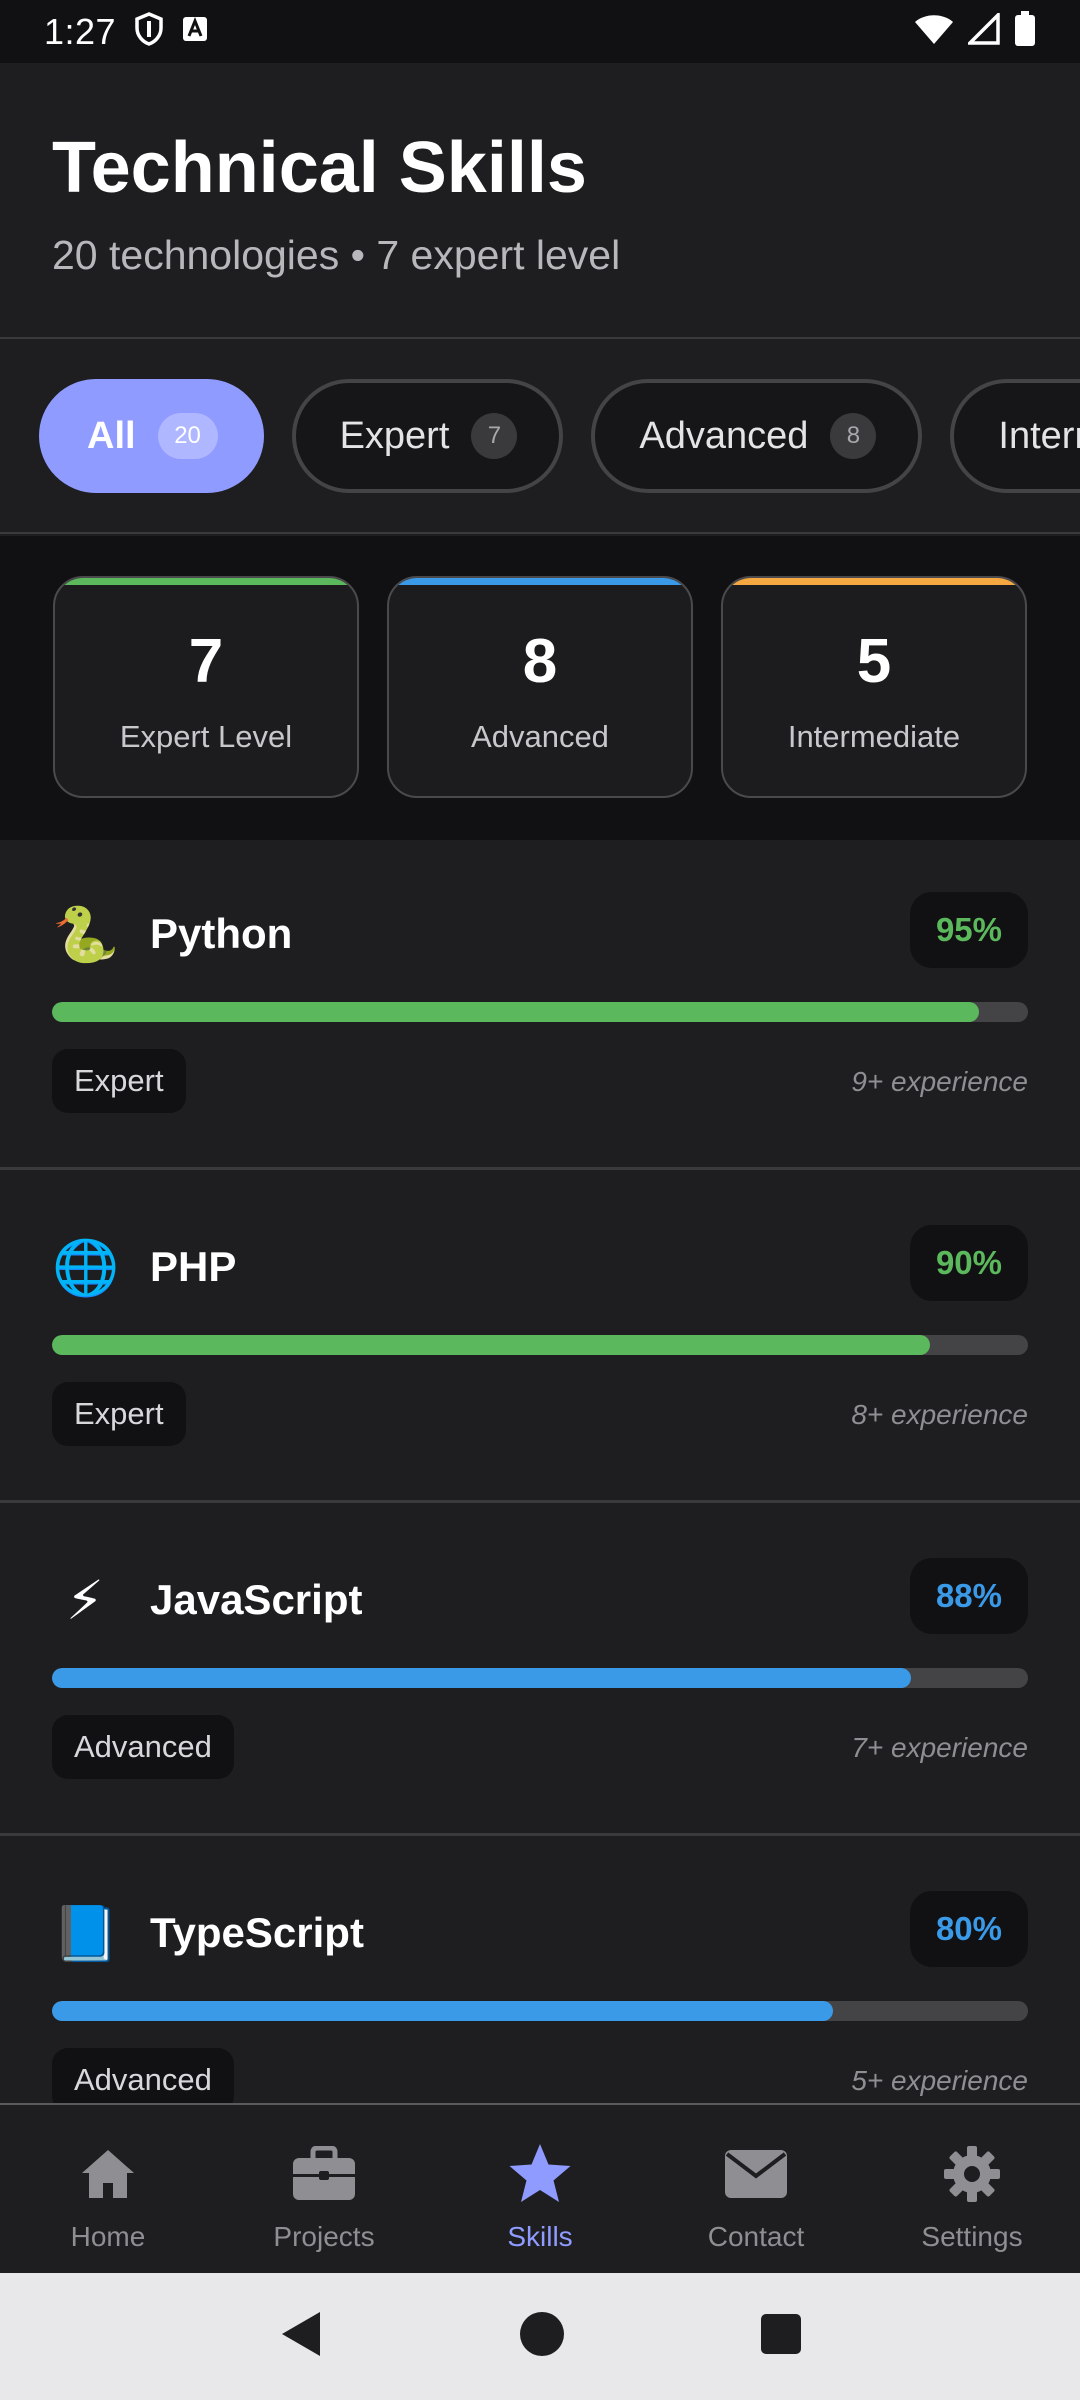 This screenshot has height=2400, width=1080. I want to click on experience-text: 7+ experience, so click(939, 1747).